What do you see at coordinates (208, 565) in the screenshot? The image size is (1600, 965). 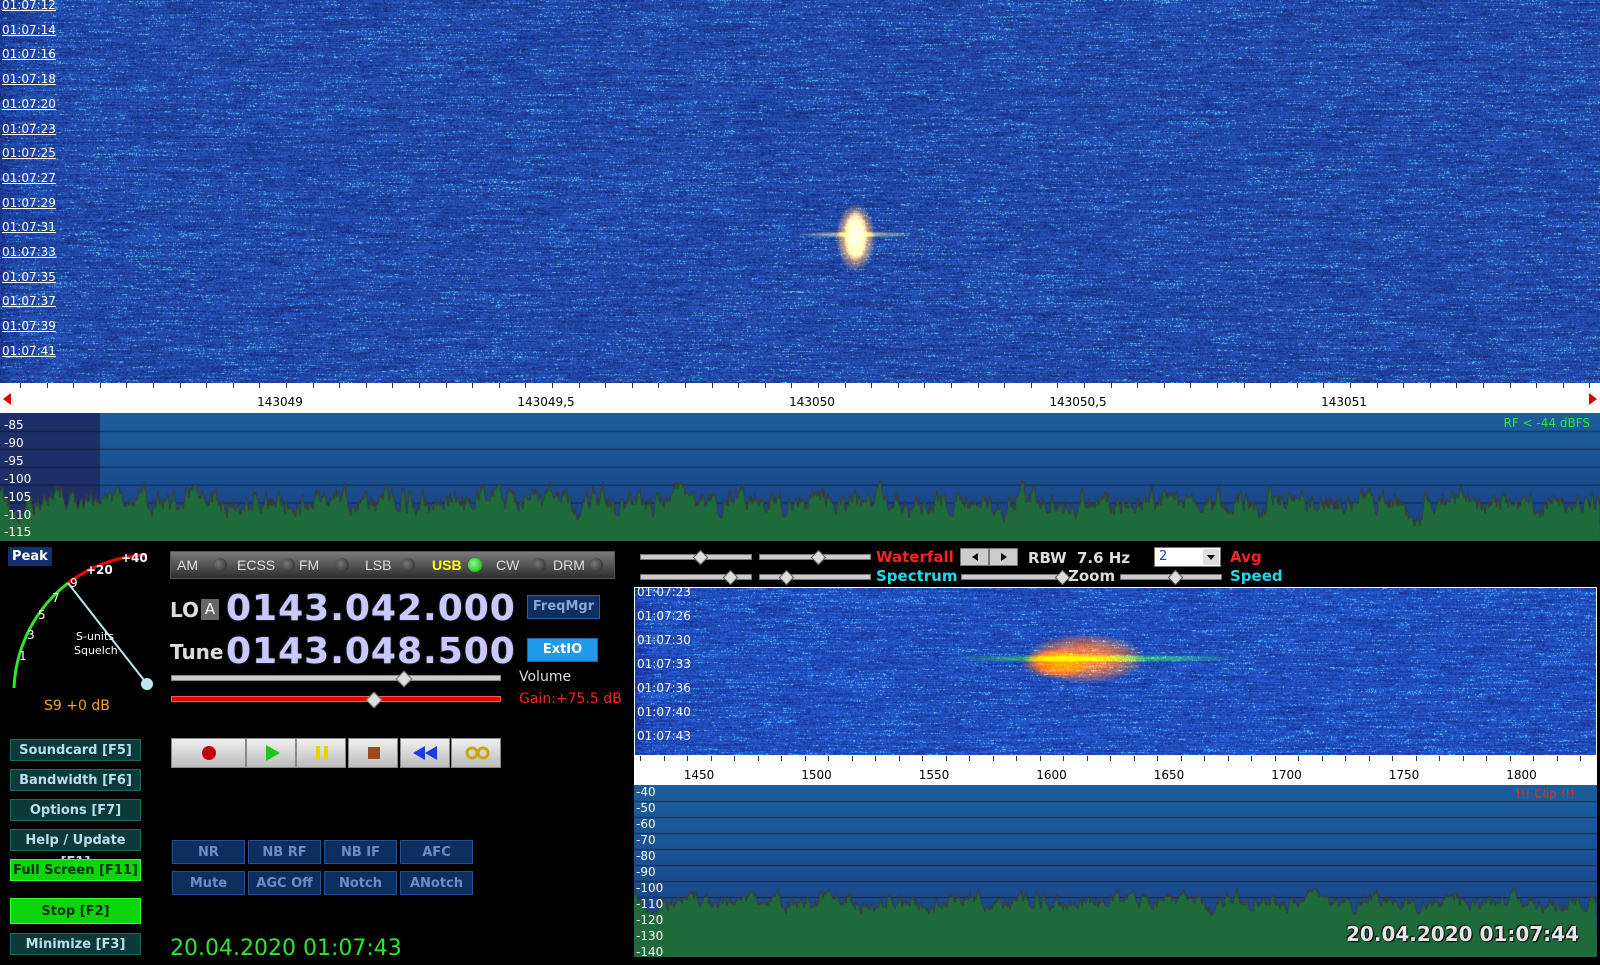 I see `mode-button-am: AM` at bounding box center [208, 565].